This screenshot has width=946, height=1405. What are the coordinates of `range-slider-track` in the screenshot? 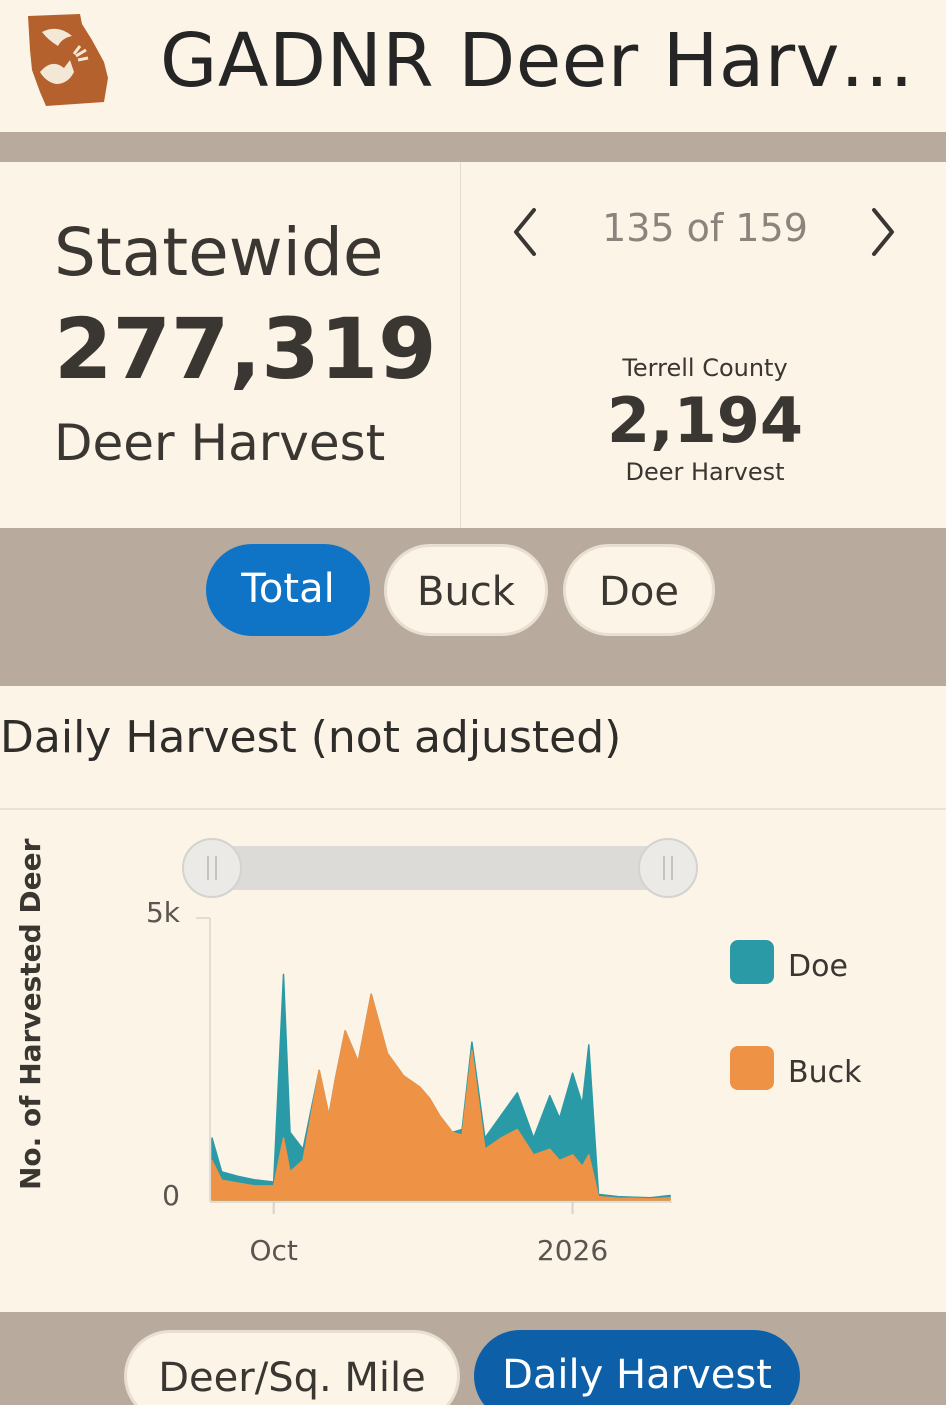 It's located at (441, 868).